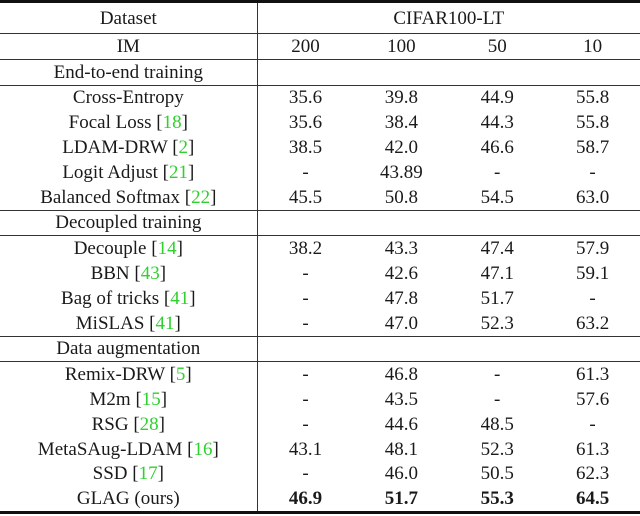 Image resolution: width=640 pixels, height=516 pixels. Describe the element at coordinates (129, 123) in the screenshot. I see `method-cell: Focal Loss [18]` at that location.